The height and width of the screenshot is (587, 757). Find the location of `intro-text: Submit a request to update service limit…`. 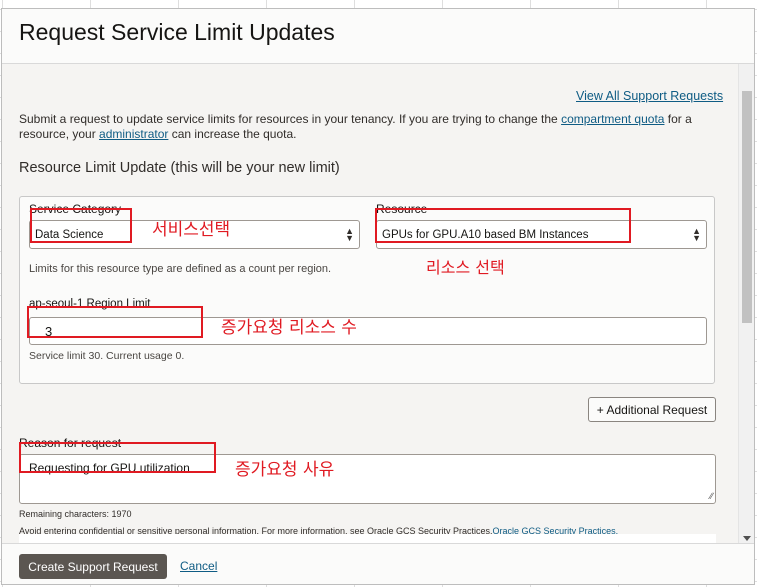

intro-text: Submit a request to update service limit… is located at coordinates (359, 127).